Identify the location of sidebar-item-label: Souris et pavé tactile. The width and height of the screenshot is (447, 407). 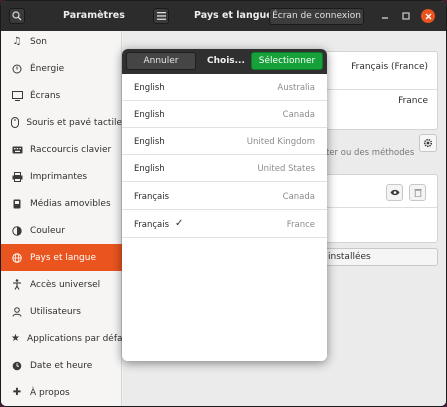
(74, 122).